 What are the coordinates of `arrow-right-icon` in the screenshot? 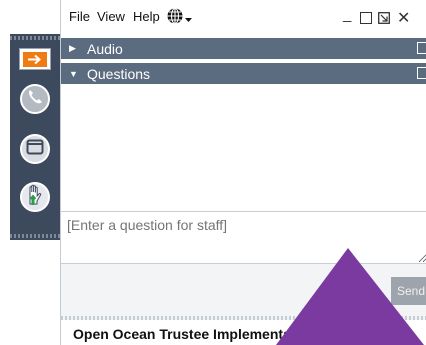 It's located at (35, 59).